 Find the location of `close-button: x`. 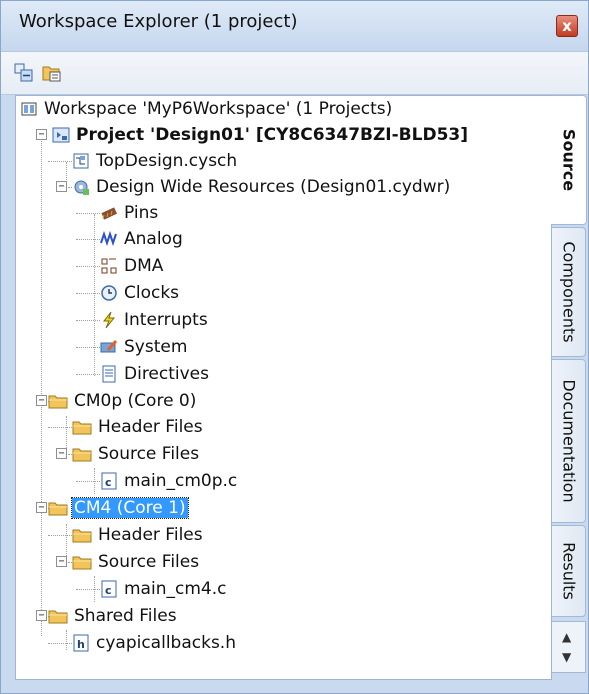

close-button: x is located at coordinates (567, 26).